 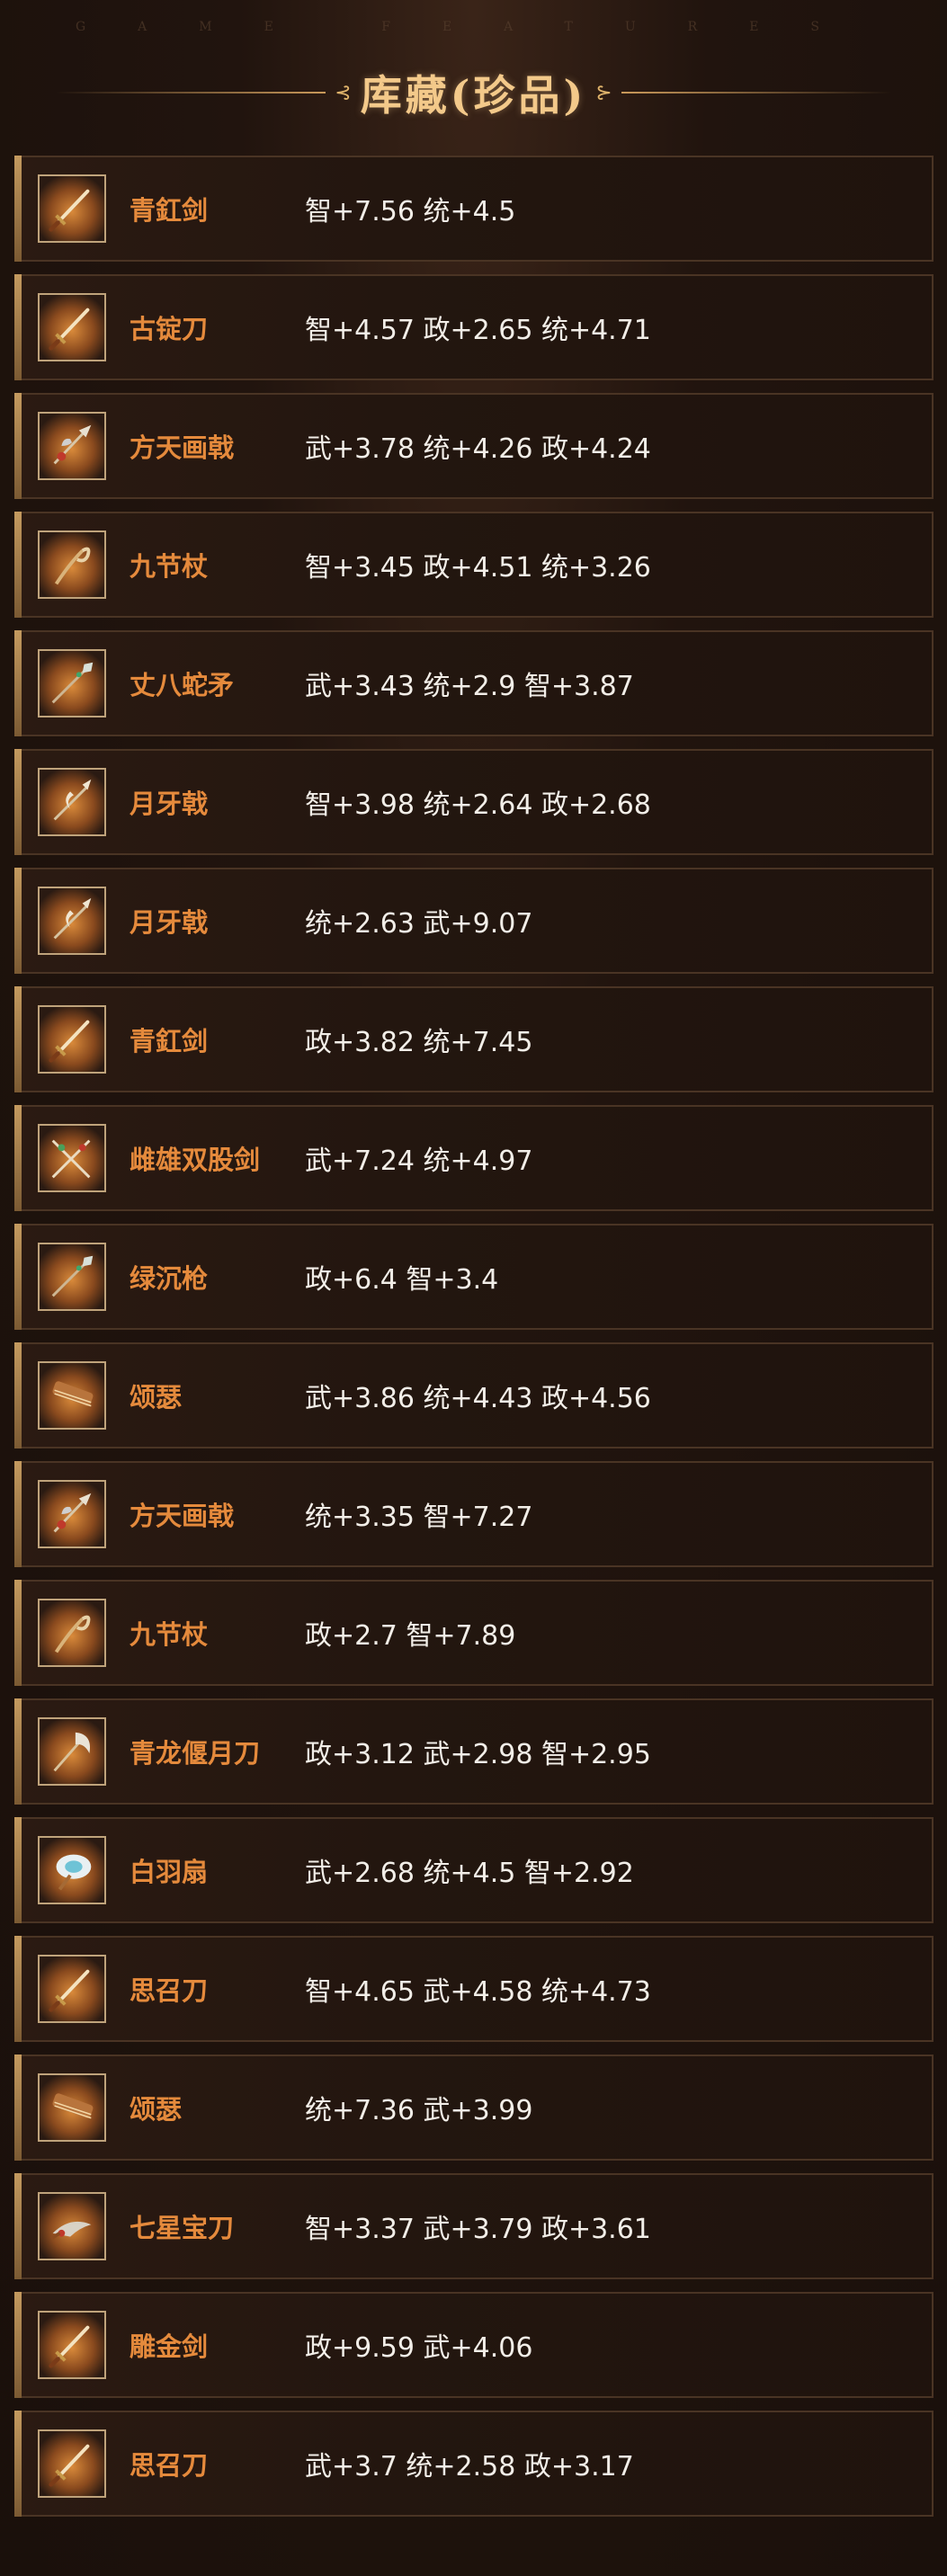 I want to click on item-stats: 政+3.82 统+7.45, so click(x=419, y=1043).